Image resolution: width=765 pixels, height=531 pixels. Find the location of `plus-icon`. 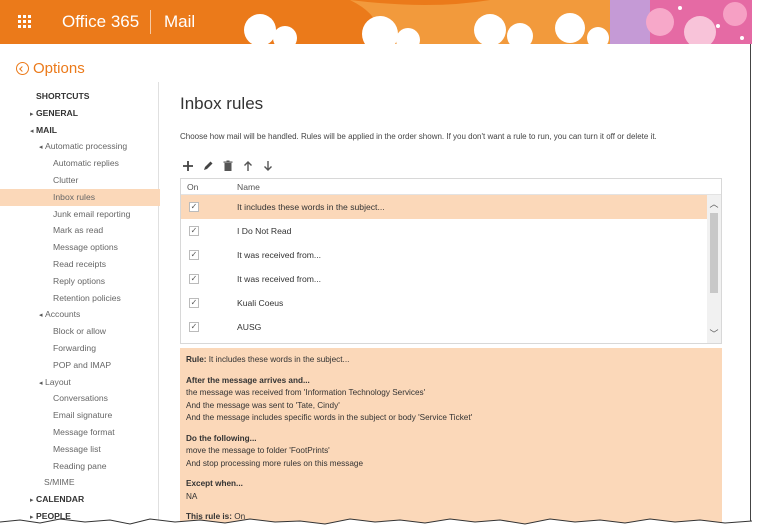

plus-icon is located at coordinates (188, 166).